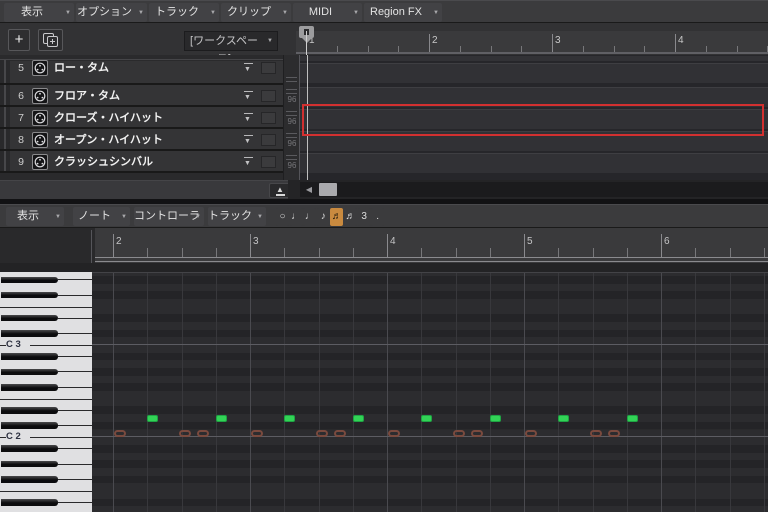 Image resolution: width=768 pixels, height=512 pixels. Describe the element at coordinates (310, 217) in the screenshot. I see `quarter-note-button: ♩` at that location.